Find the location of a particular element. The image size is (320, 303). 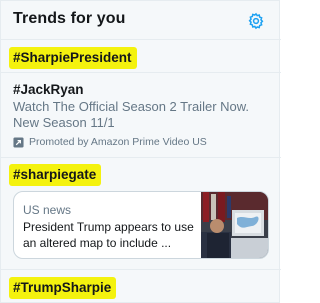

promoted-by-label: Promoted by Amazon Prime Video US is located at coordinates (118, 142).